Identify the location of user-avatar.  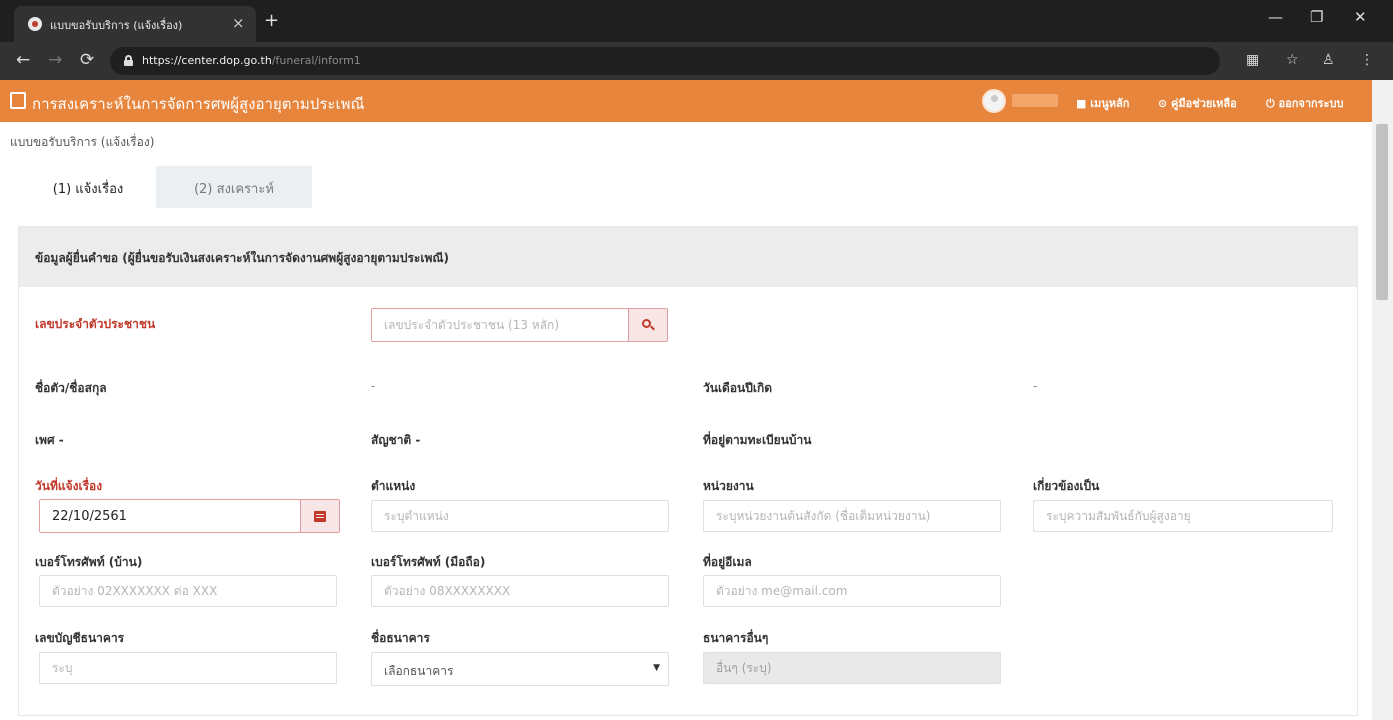
(994, 101).